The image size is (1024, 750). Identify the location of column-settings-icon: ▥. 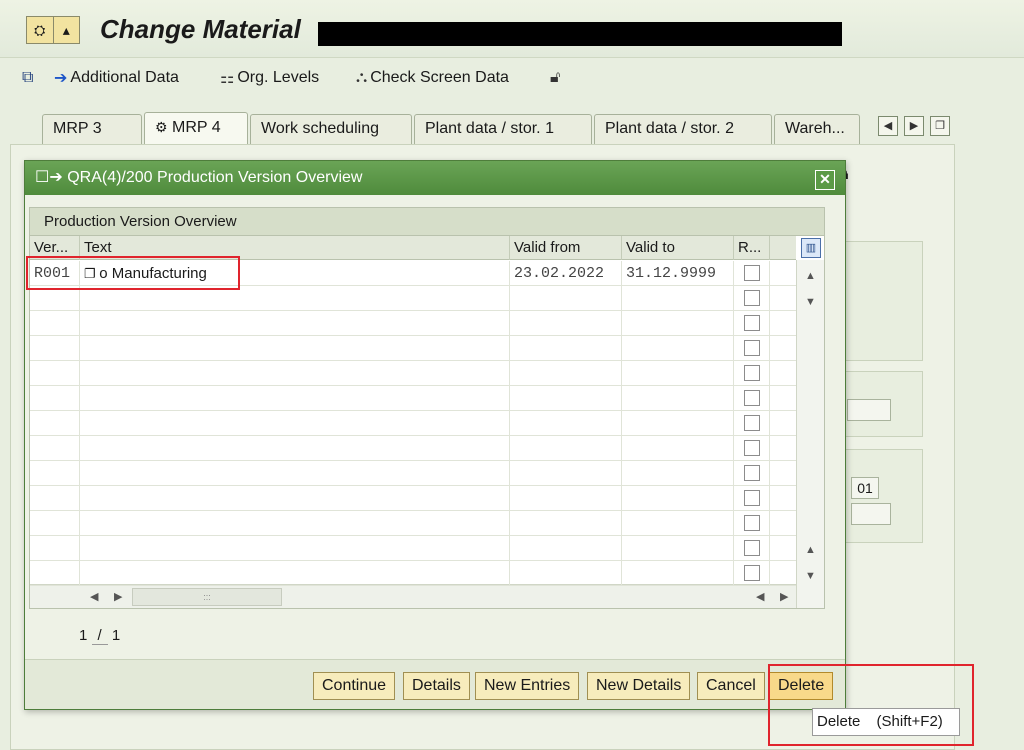
(811, 248).